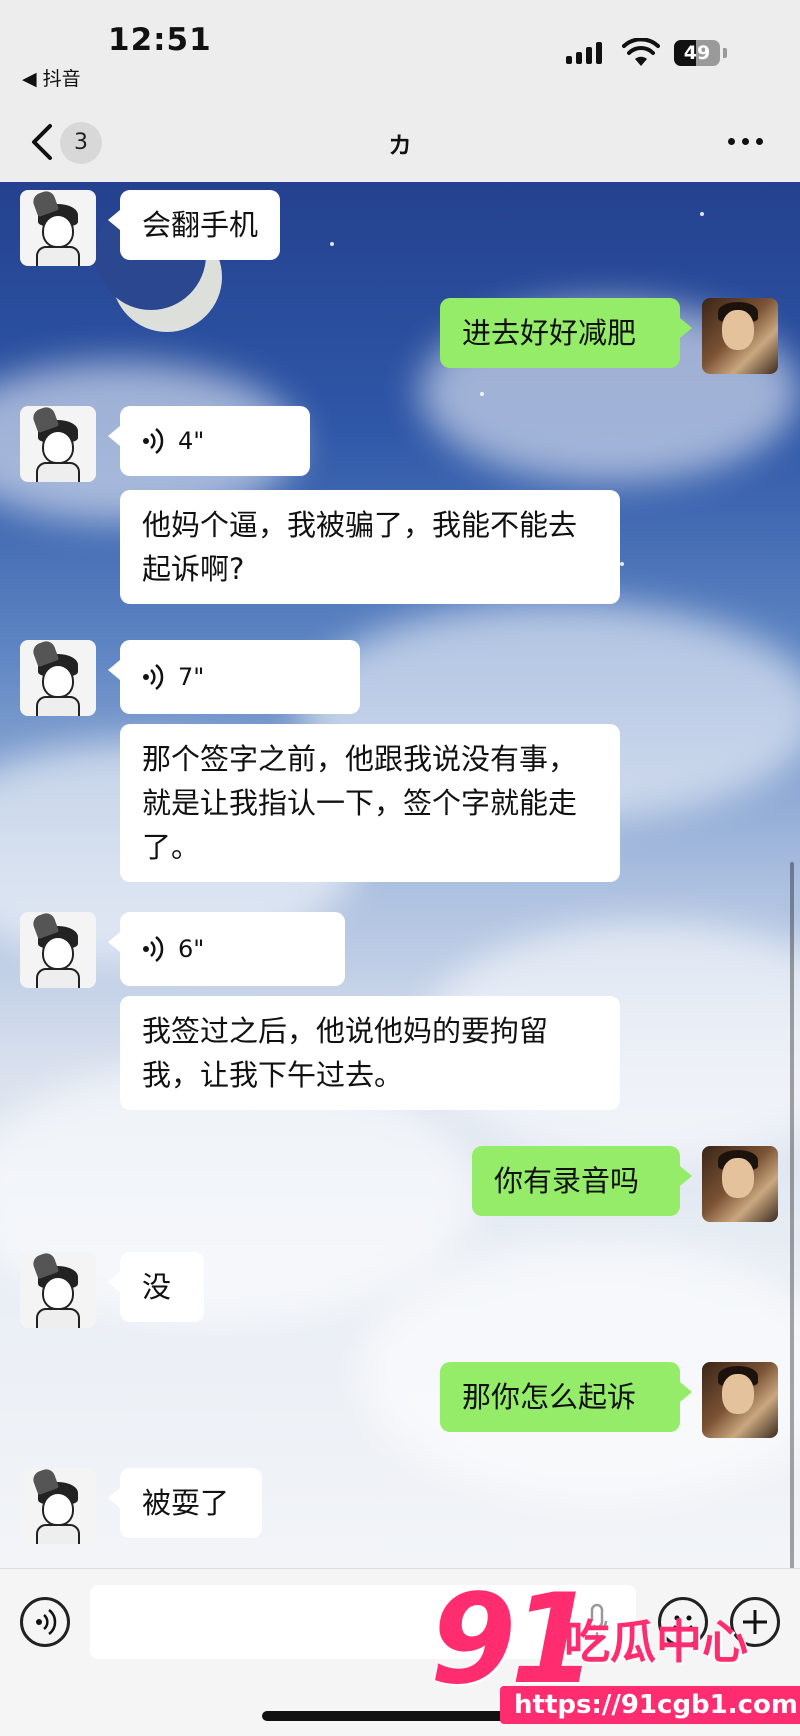 The image size is (800, 1736). I want to click on voice-input-button, so click(45, 1622).